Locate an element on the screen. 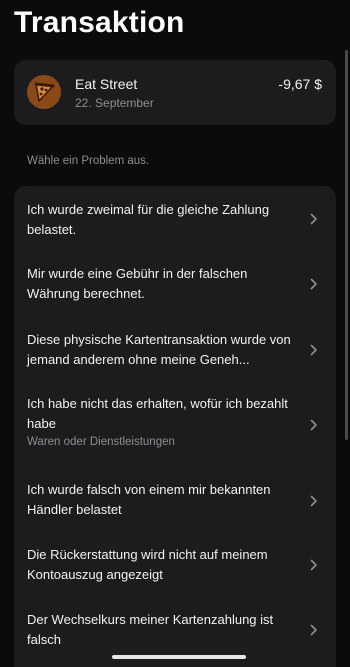  scroll-indicator is located at coordinates (346, 245).